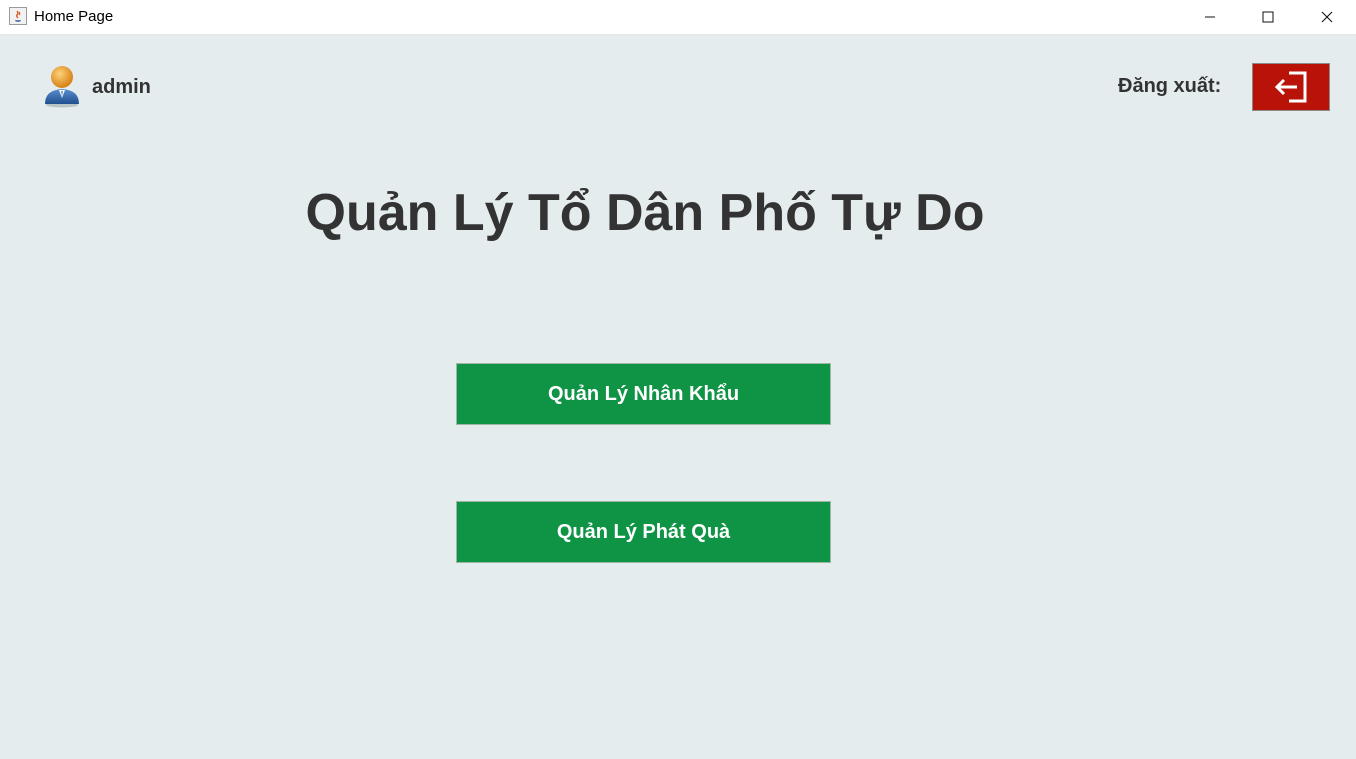  Describe the element at coordinates (1170, 86) in the screenshot. I see `logout-label: Đăng xuất:` at that location.